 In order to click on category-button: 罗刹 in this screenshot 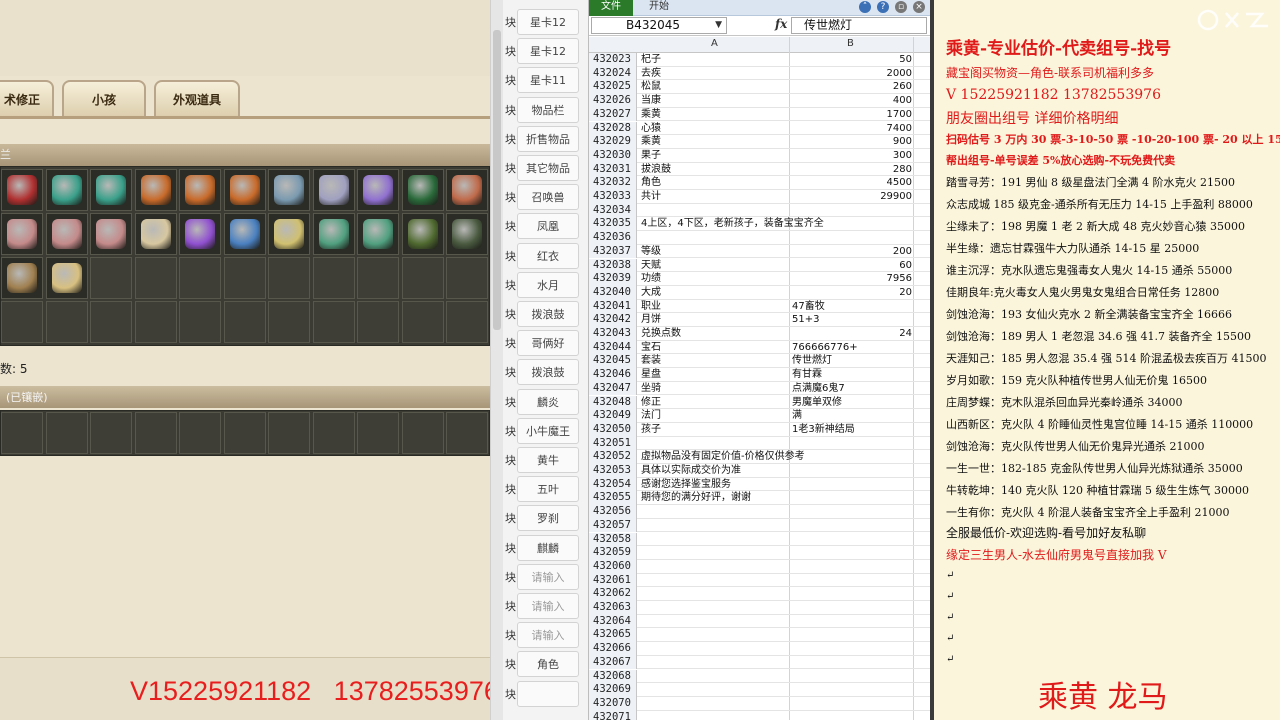, I will do `click(548, 518)`.